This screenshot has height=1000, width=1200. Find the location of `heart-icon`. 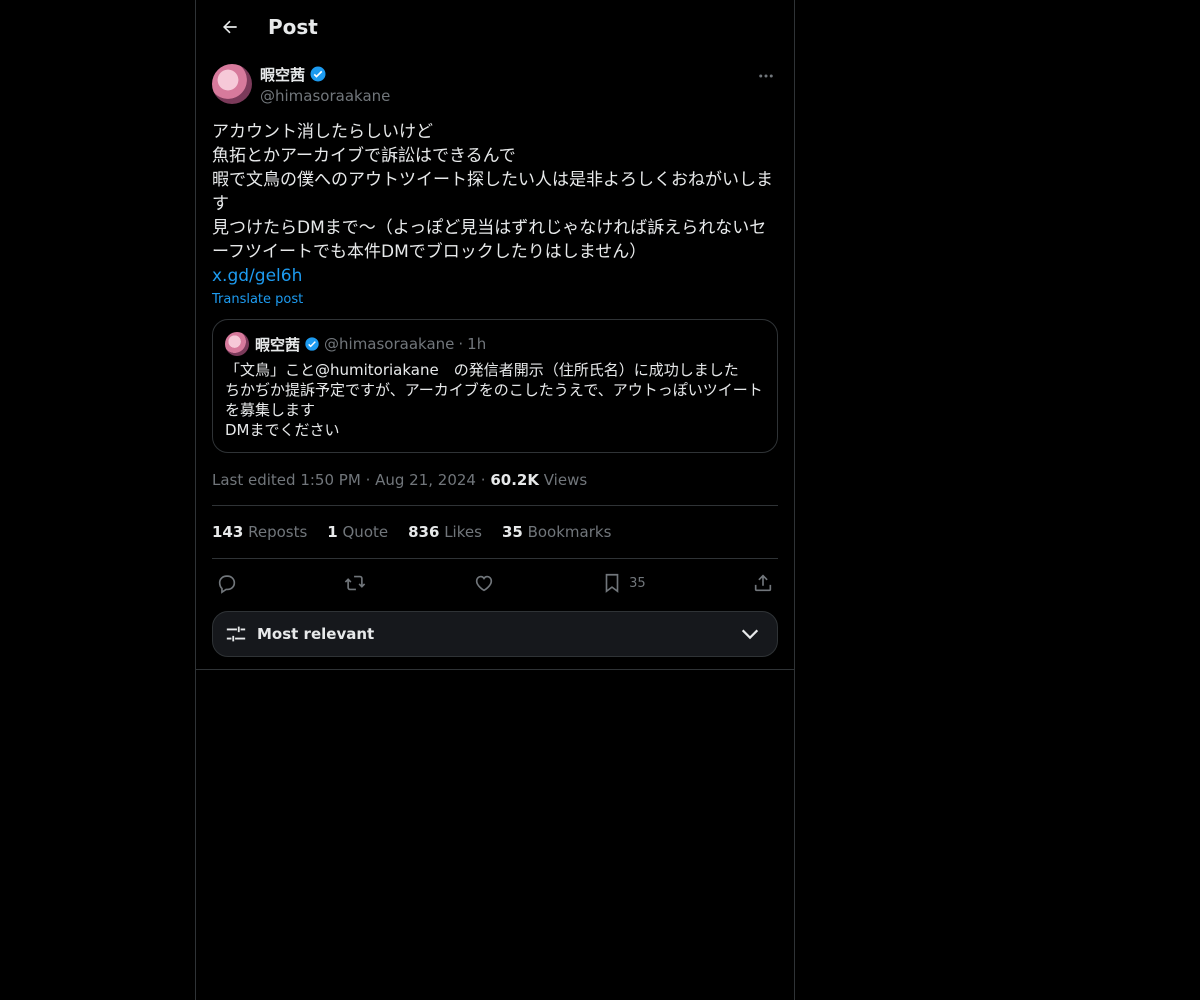

heart-icon is located at coordinates (483, 583).